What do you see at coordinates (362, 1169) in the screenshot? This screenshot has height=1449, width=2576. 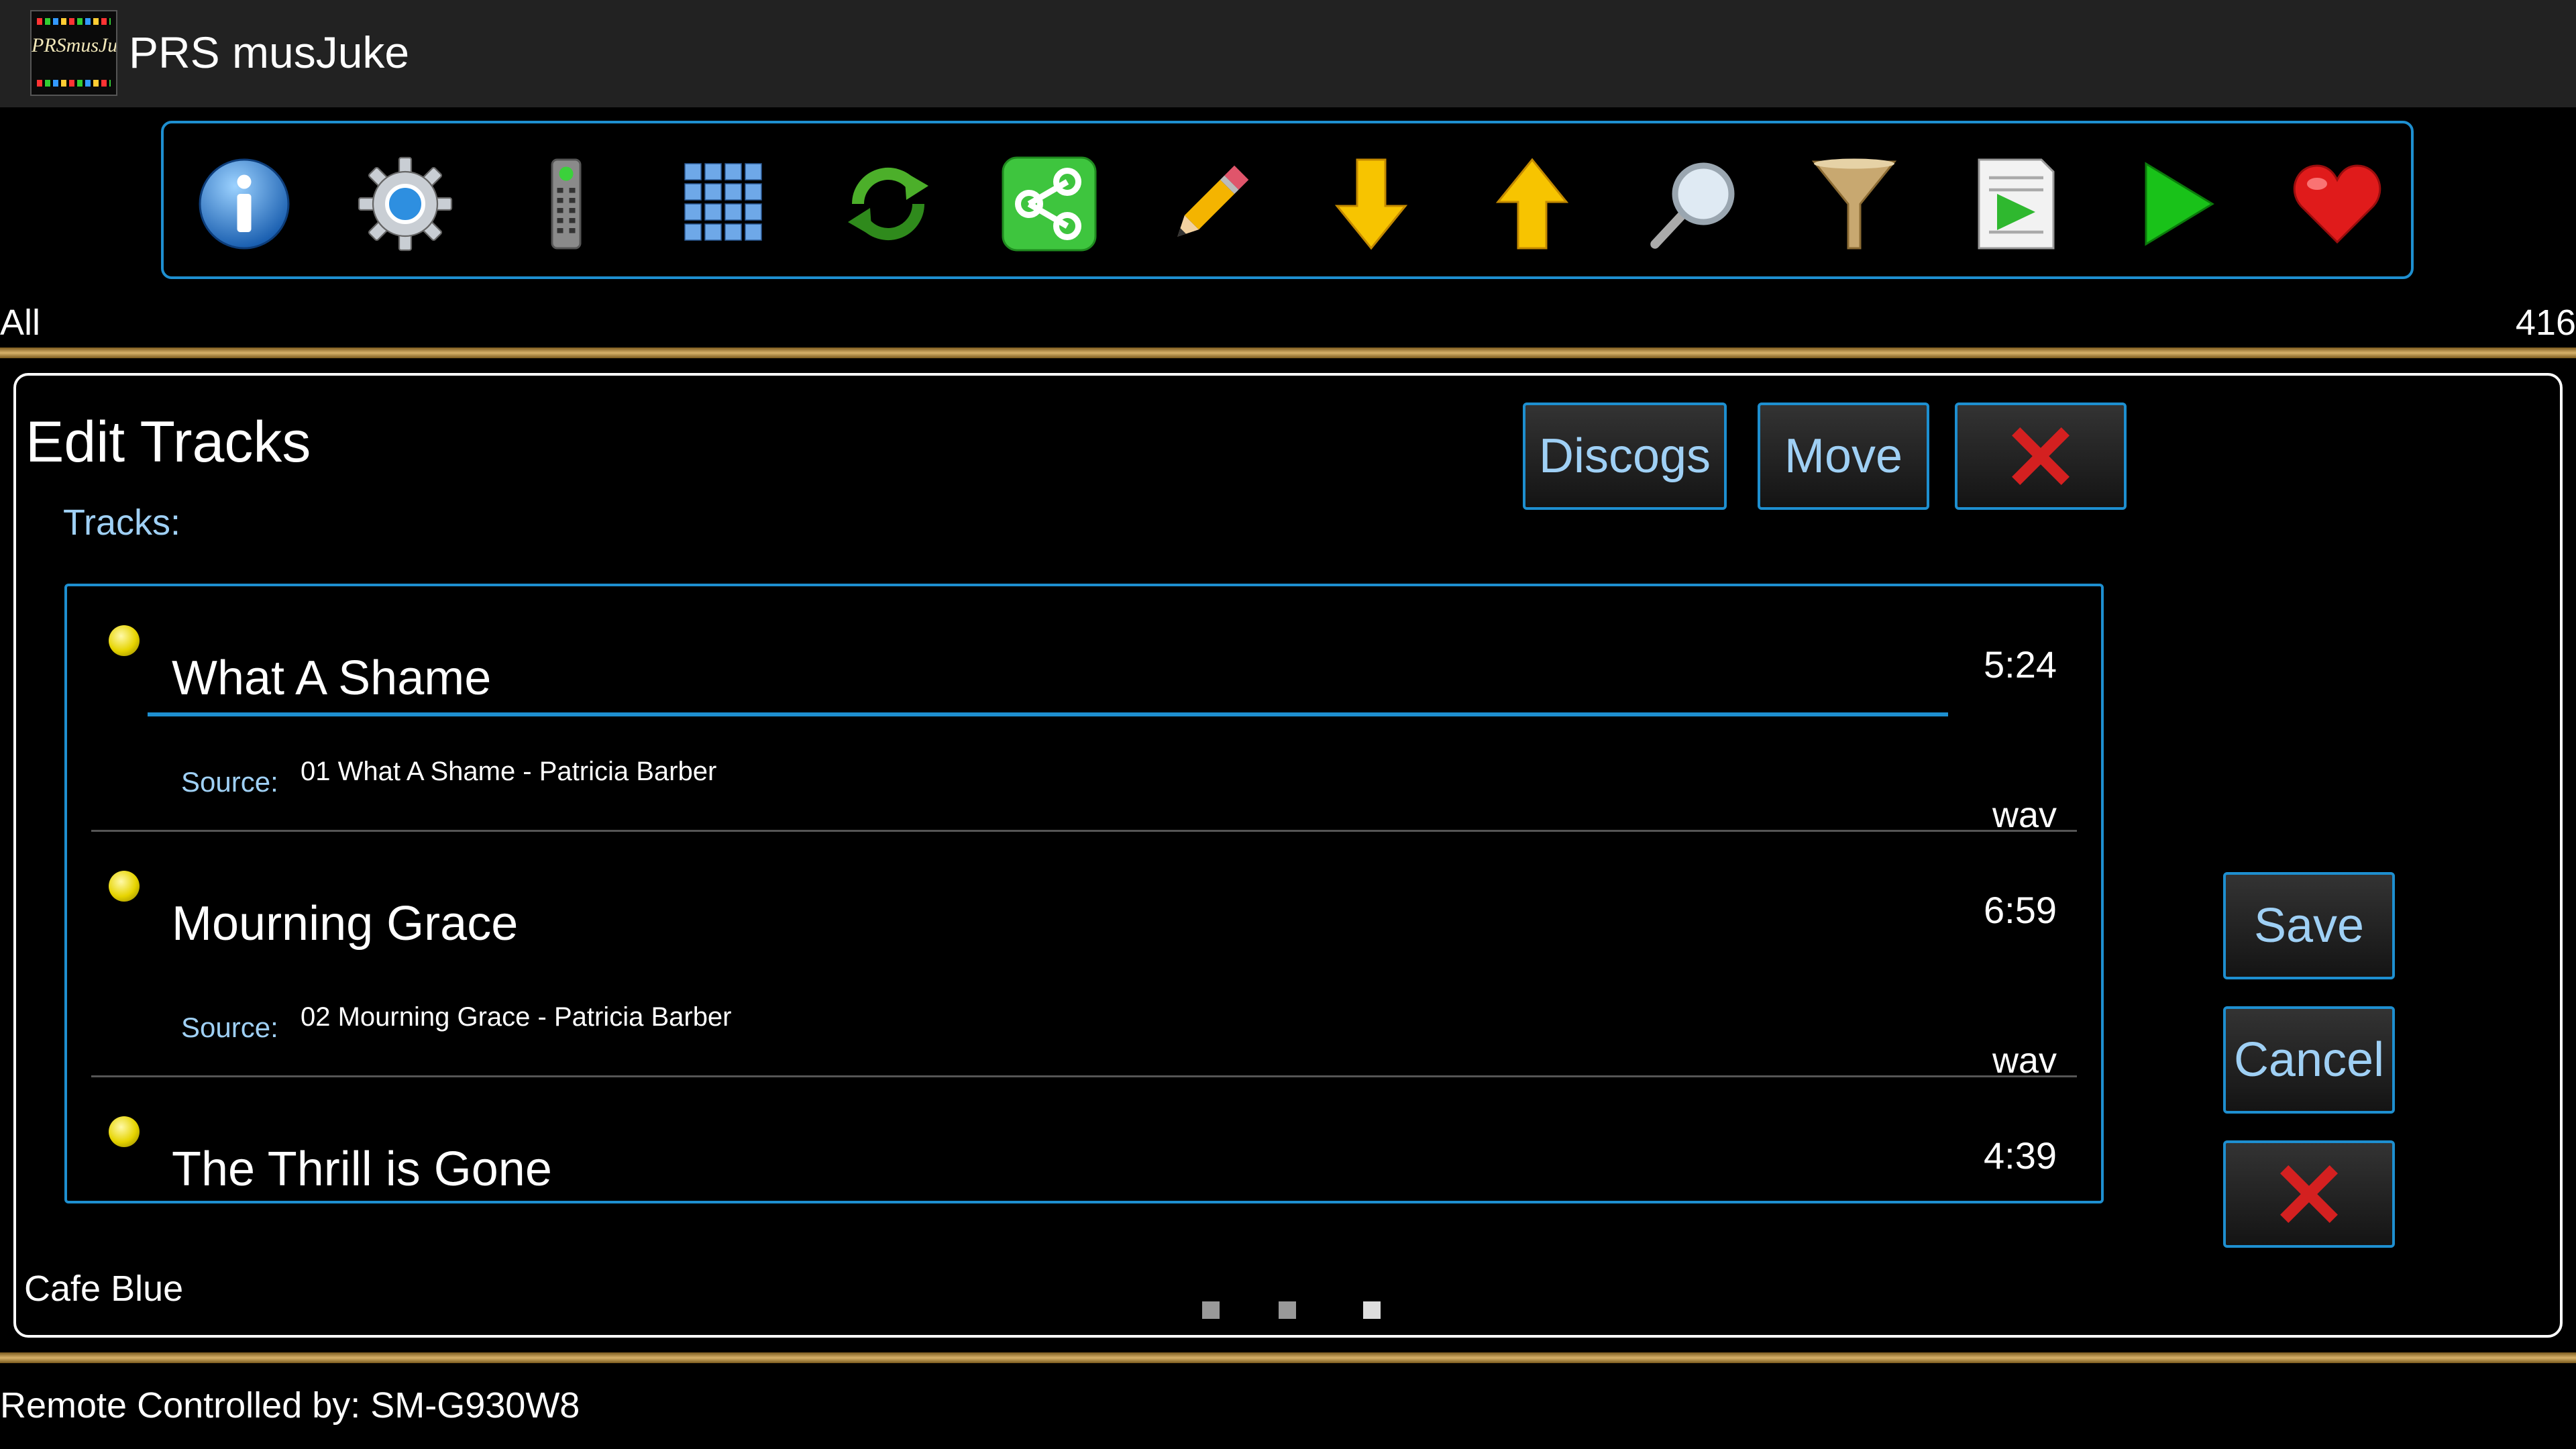 I see `track-name: The Thrill is Gone` at bounding box center [362, 1169].